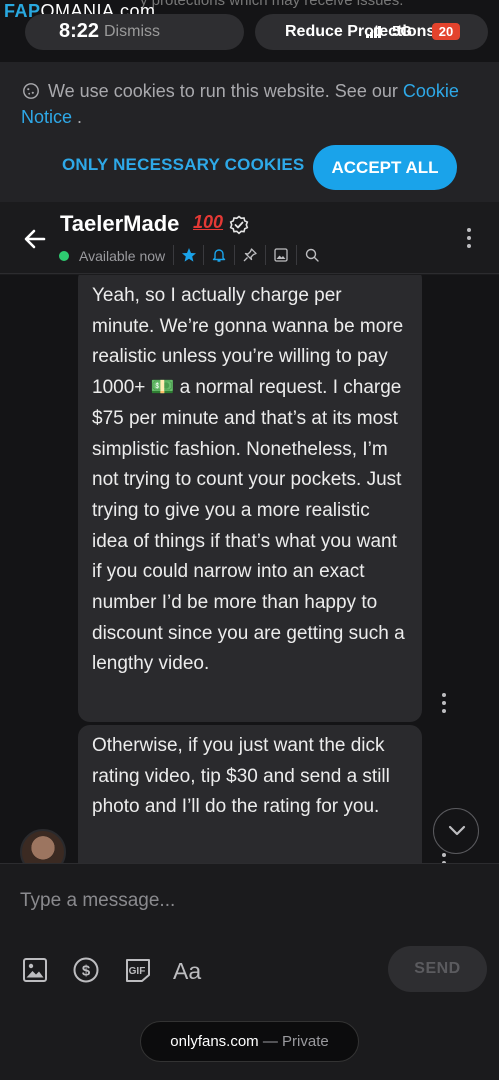 The width and height of the screenshot is (499, 1080). I want to click on scroll-to-bottom-button, so click(456, 831).